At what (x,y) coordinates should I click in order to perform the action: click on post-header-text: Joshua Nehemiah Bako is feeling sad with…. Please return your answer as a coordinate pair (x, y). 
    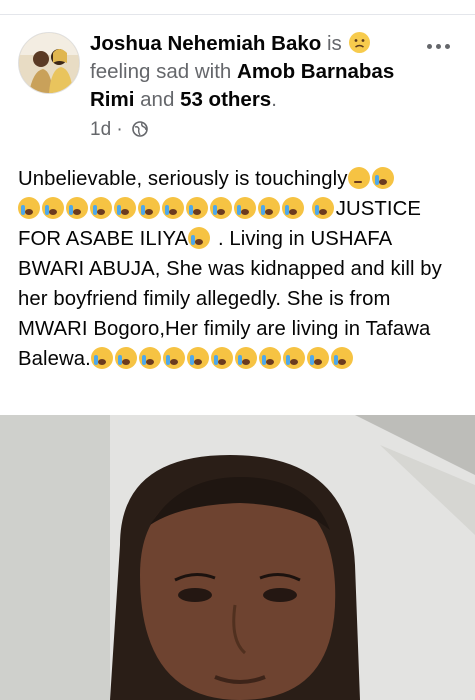
    Looking at the image, I should click on (255, 87).